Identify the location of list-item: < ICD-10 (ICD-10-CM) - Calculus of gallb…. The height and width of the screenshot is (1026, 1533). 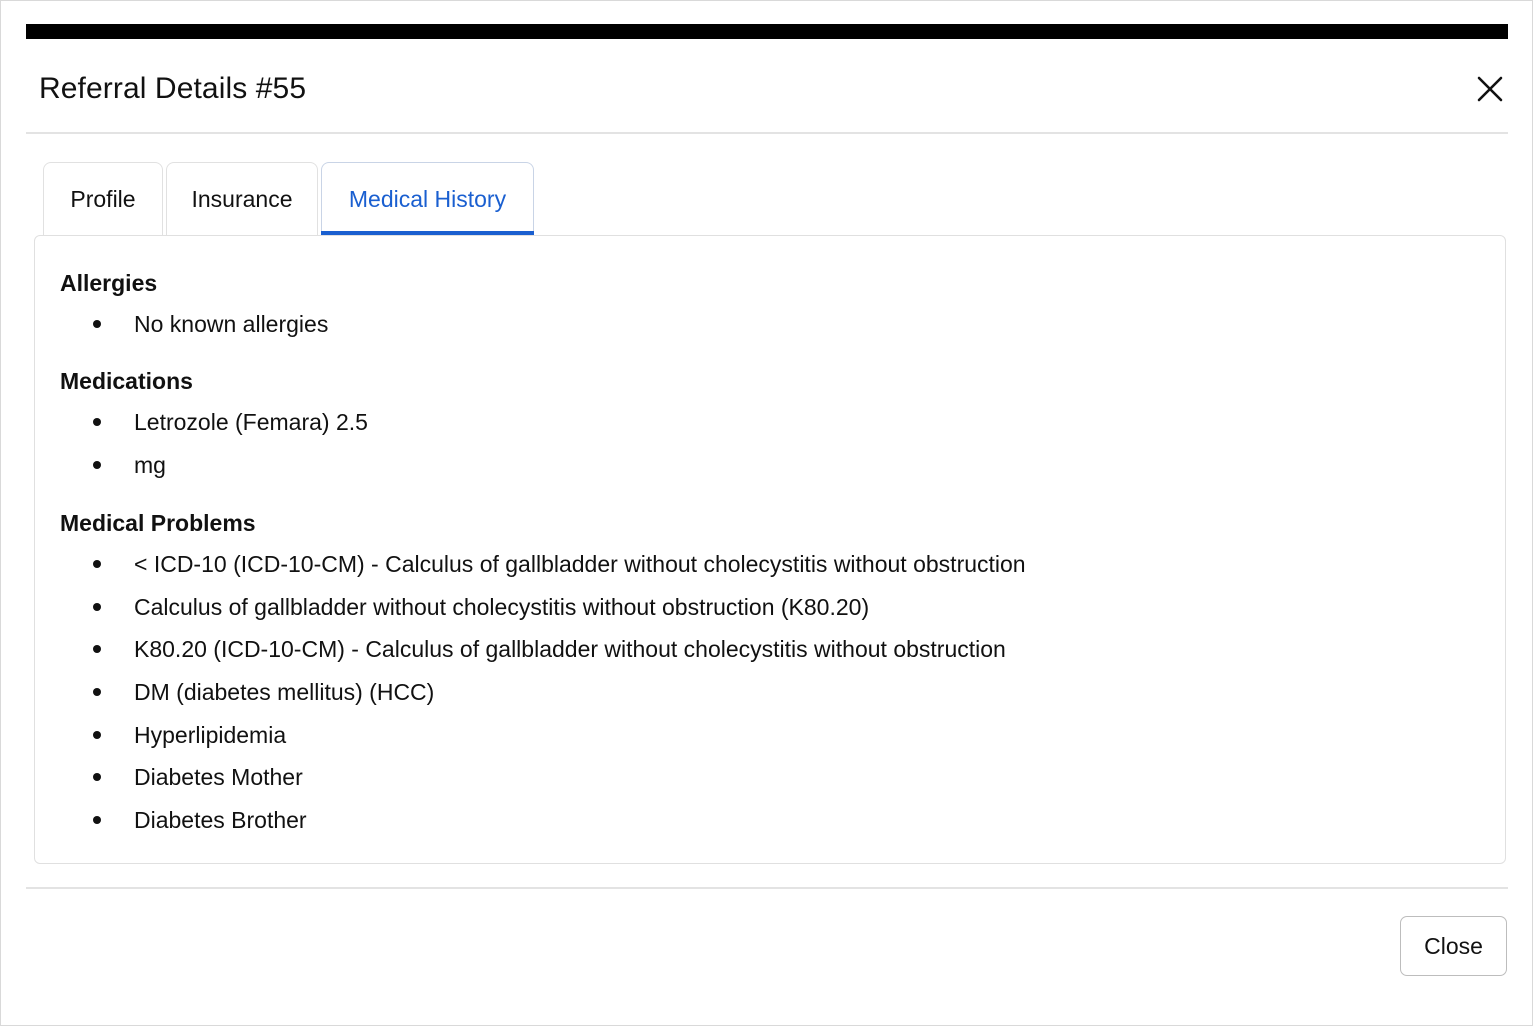
(559, 564).